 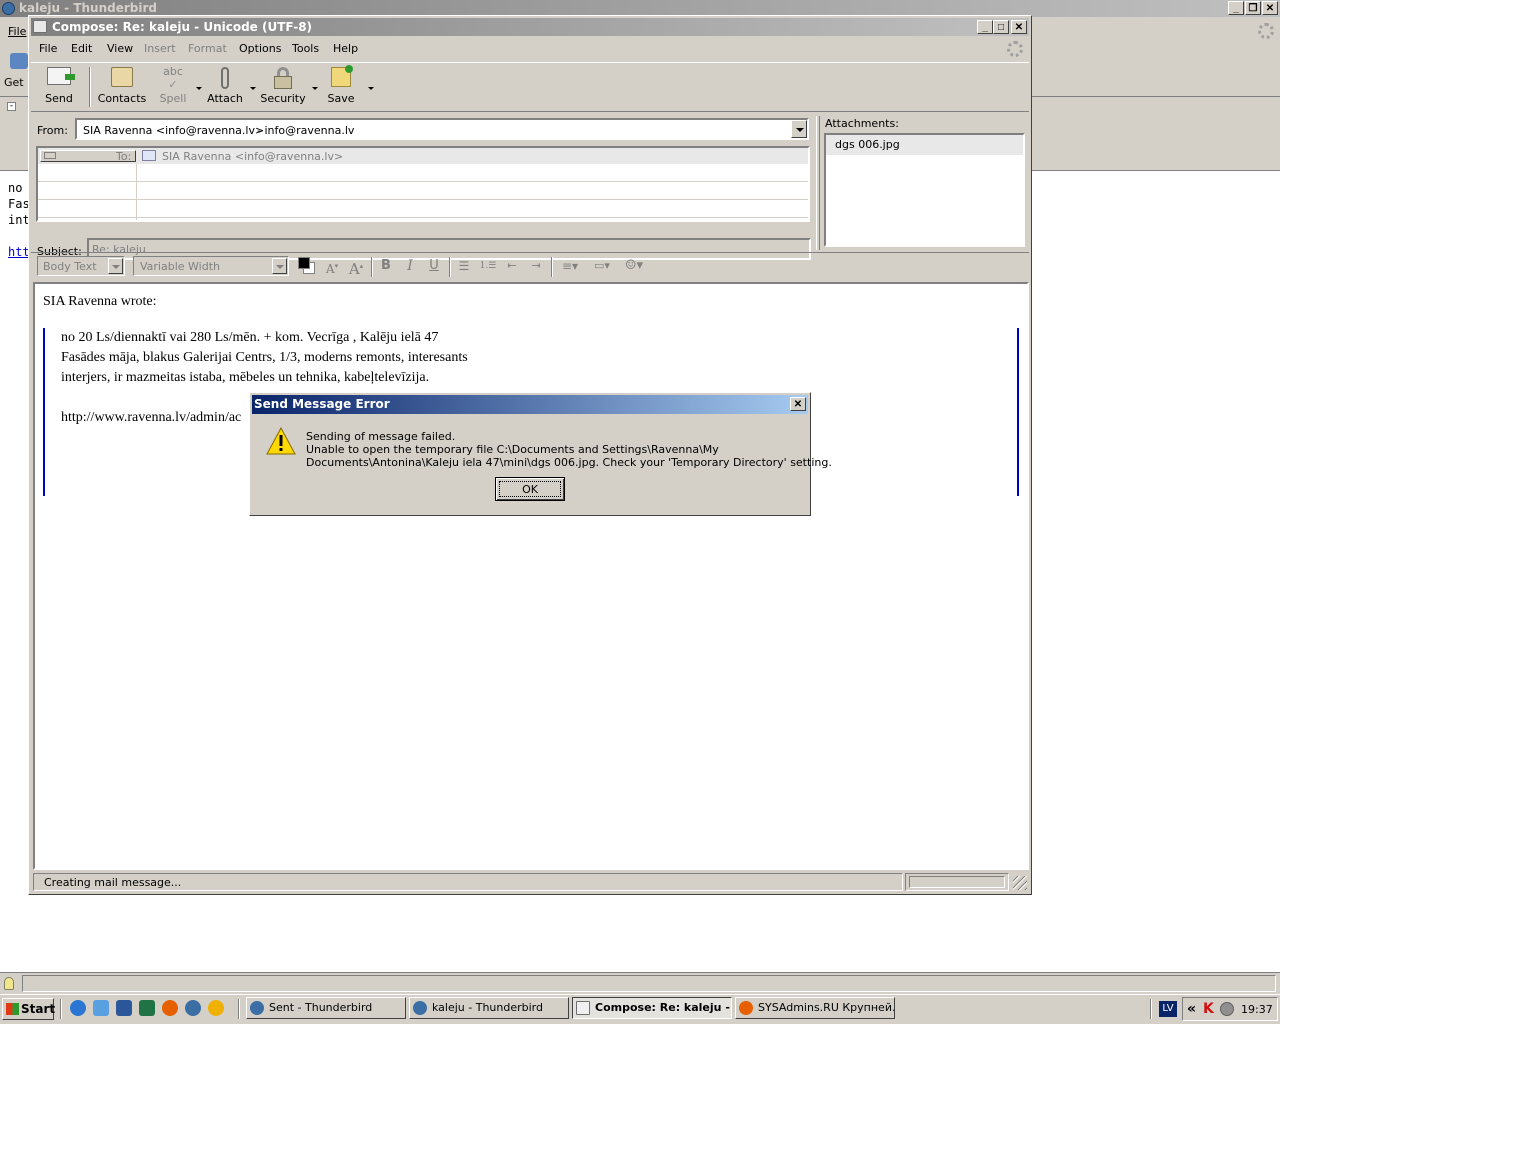 I want to click on numbered-list-icon: 1.☰, so click(x=488, y=266).